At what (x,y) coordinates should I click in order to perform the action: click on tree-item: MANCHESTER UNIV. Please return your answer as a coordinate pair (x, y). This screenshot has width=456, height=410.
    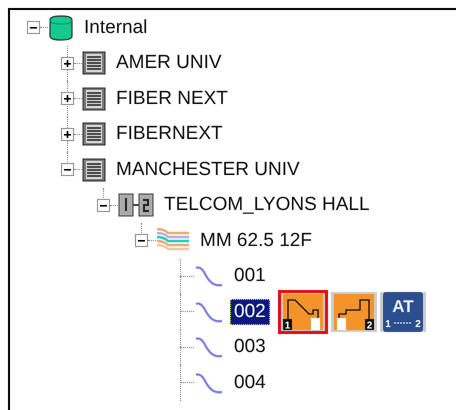
    Looking at the image, I should click on (208, 169).